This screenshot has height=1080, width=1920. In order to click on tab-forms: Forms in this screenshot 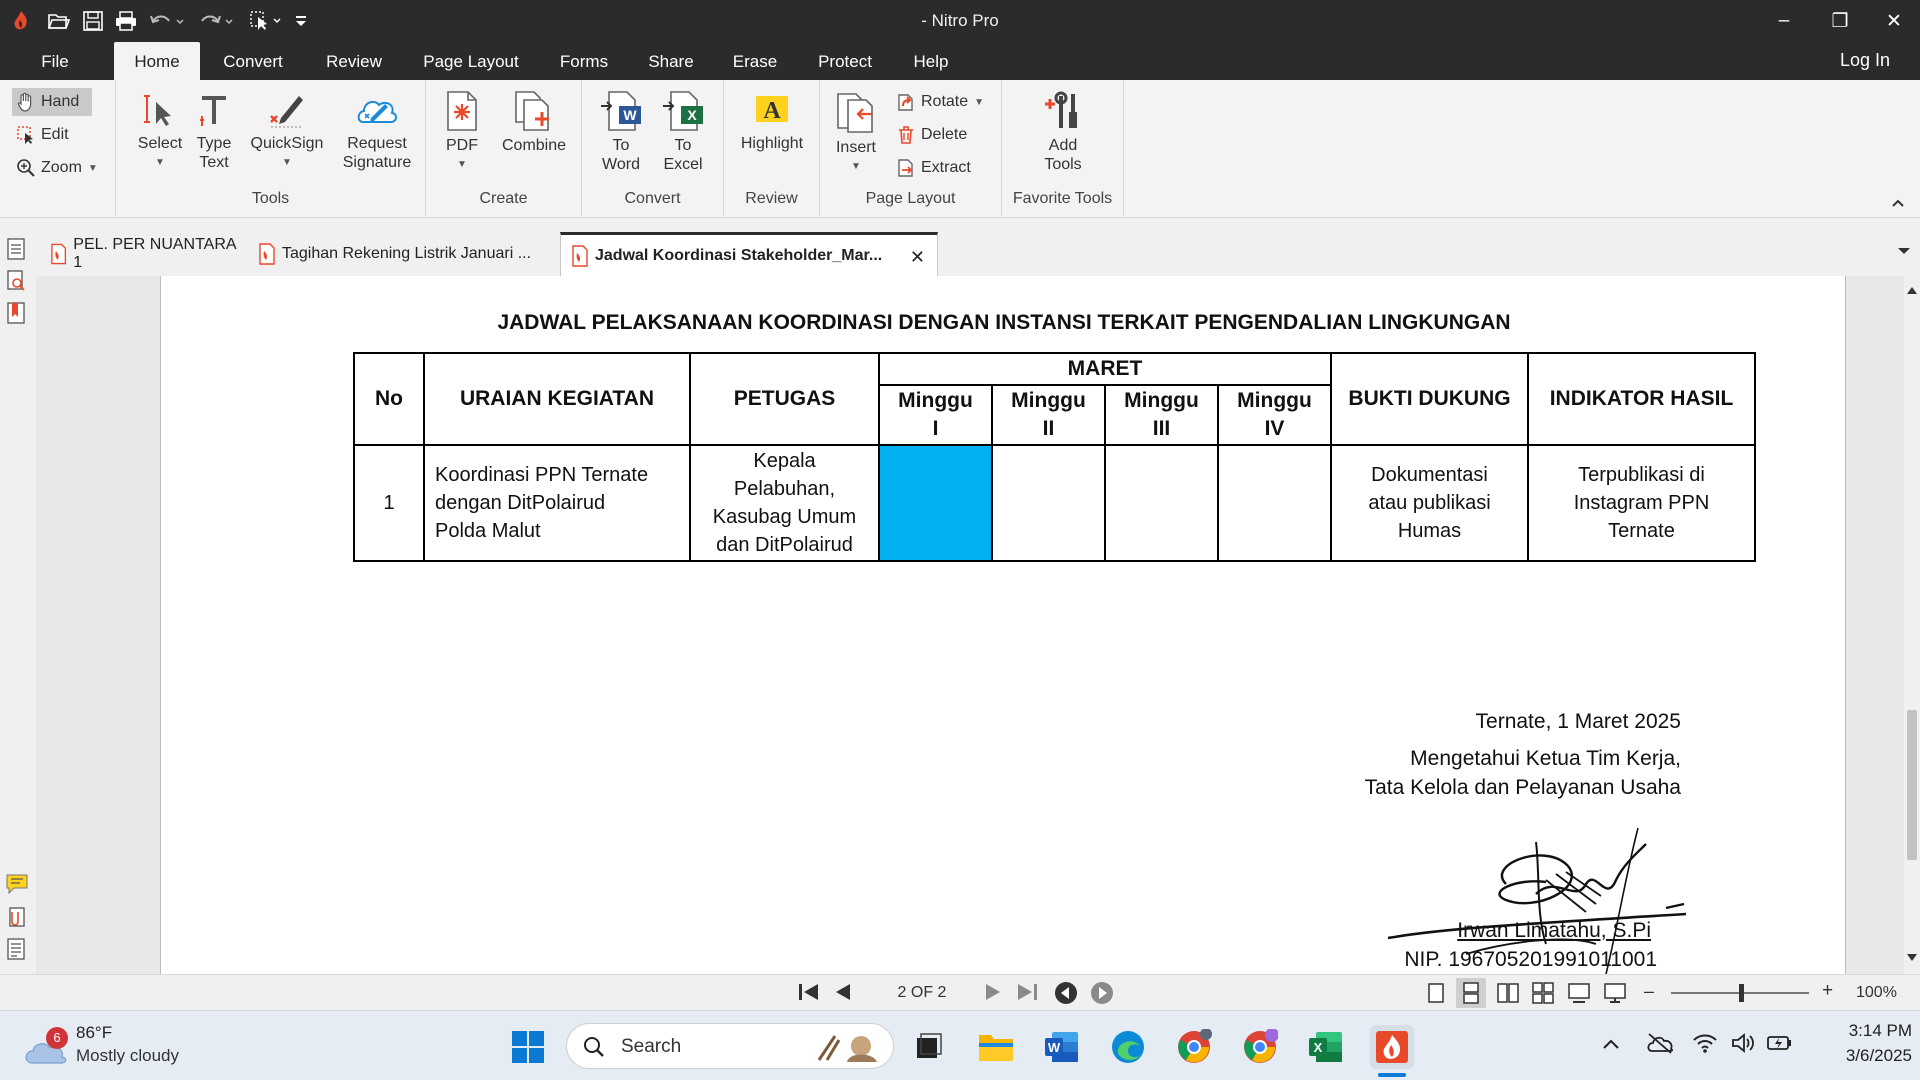, I will do `click(584, 61)`.